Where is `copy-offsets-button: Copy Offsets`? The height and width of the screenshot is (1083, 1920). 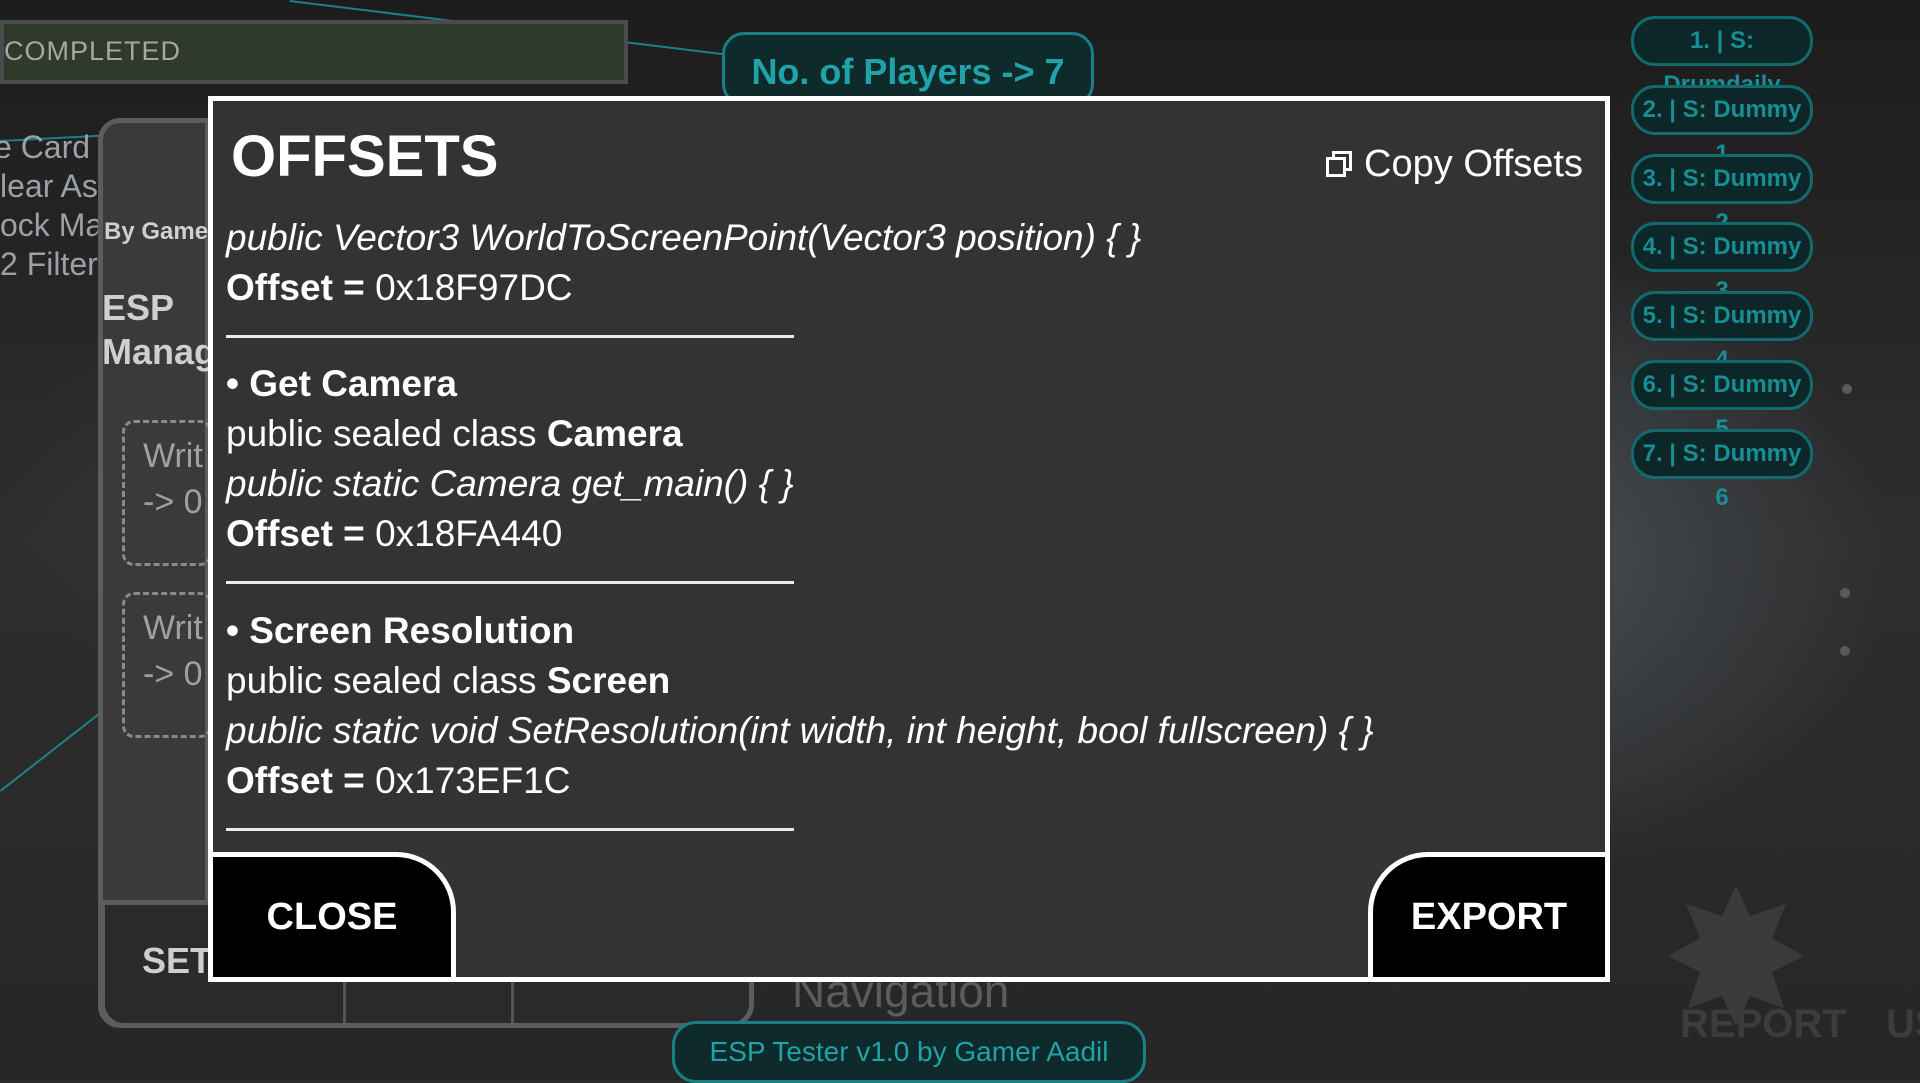 copy-offsets-button: Copy Offsets is located at coordinates (1454, 164).